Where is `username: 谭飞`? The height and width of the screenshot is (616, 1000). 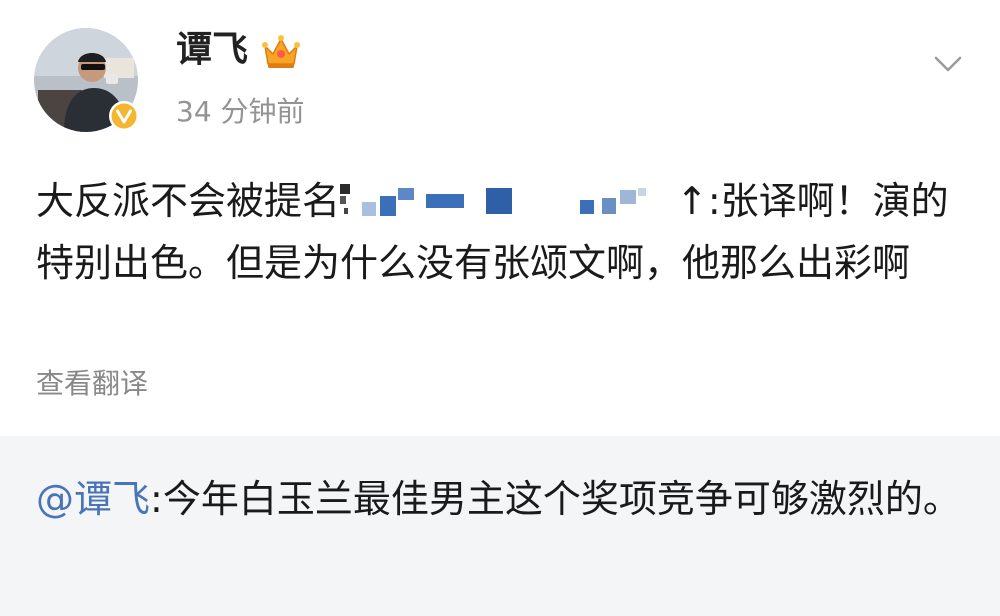
username: 谭飞 is located at coordinates (212, 50).